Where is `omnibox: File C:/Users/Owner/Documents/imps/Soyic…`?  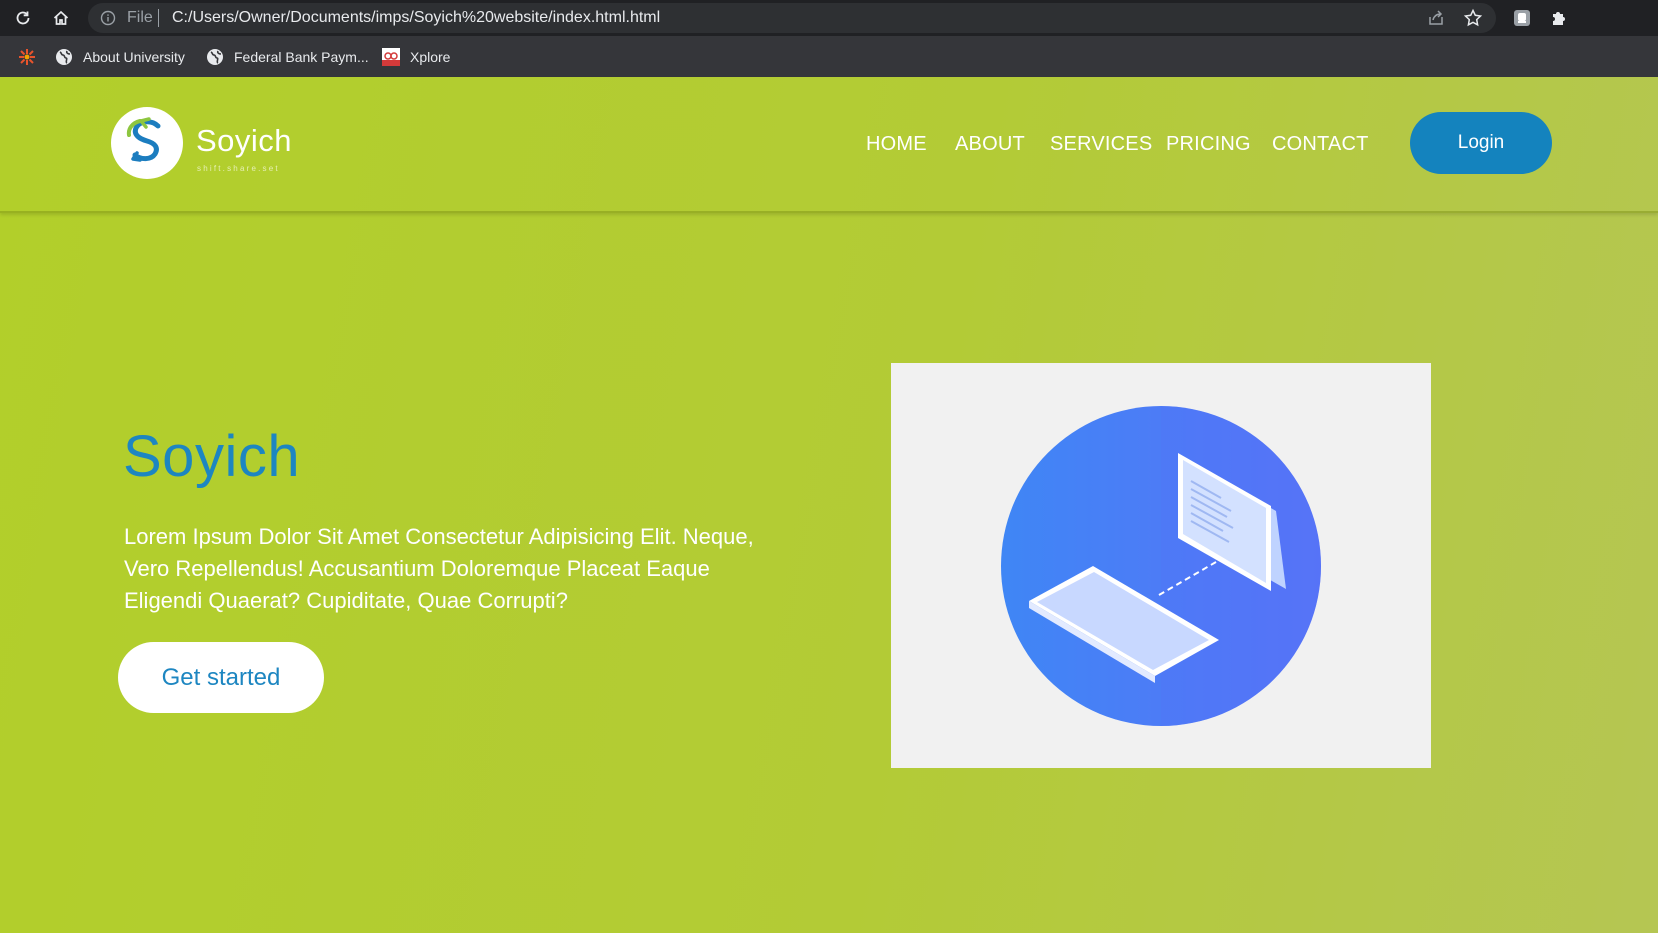
omnibox: File C:/Users/Owner/Documents/imps/Soyic… is located at coordinates (792, 18).